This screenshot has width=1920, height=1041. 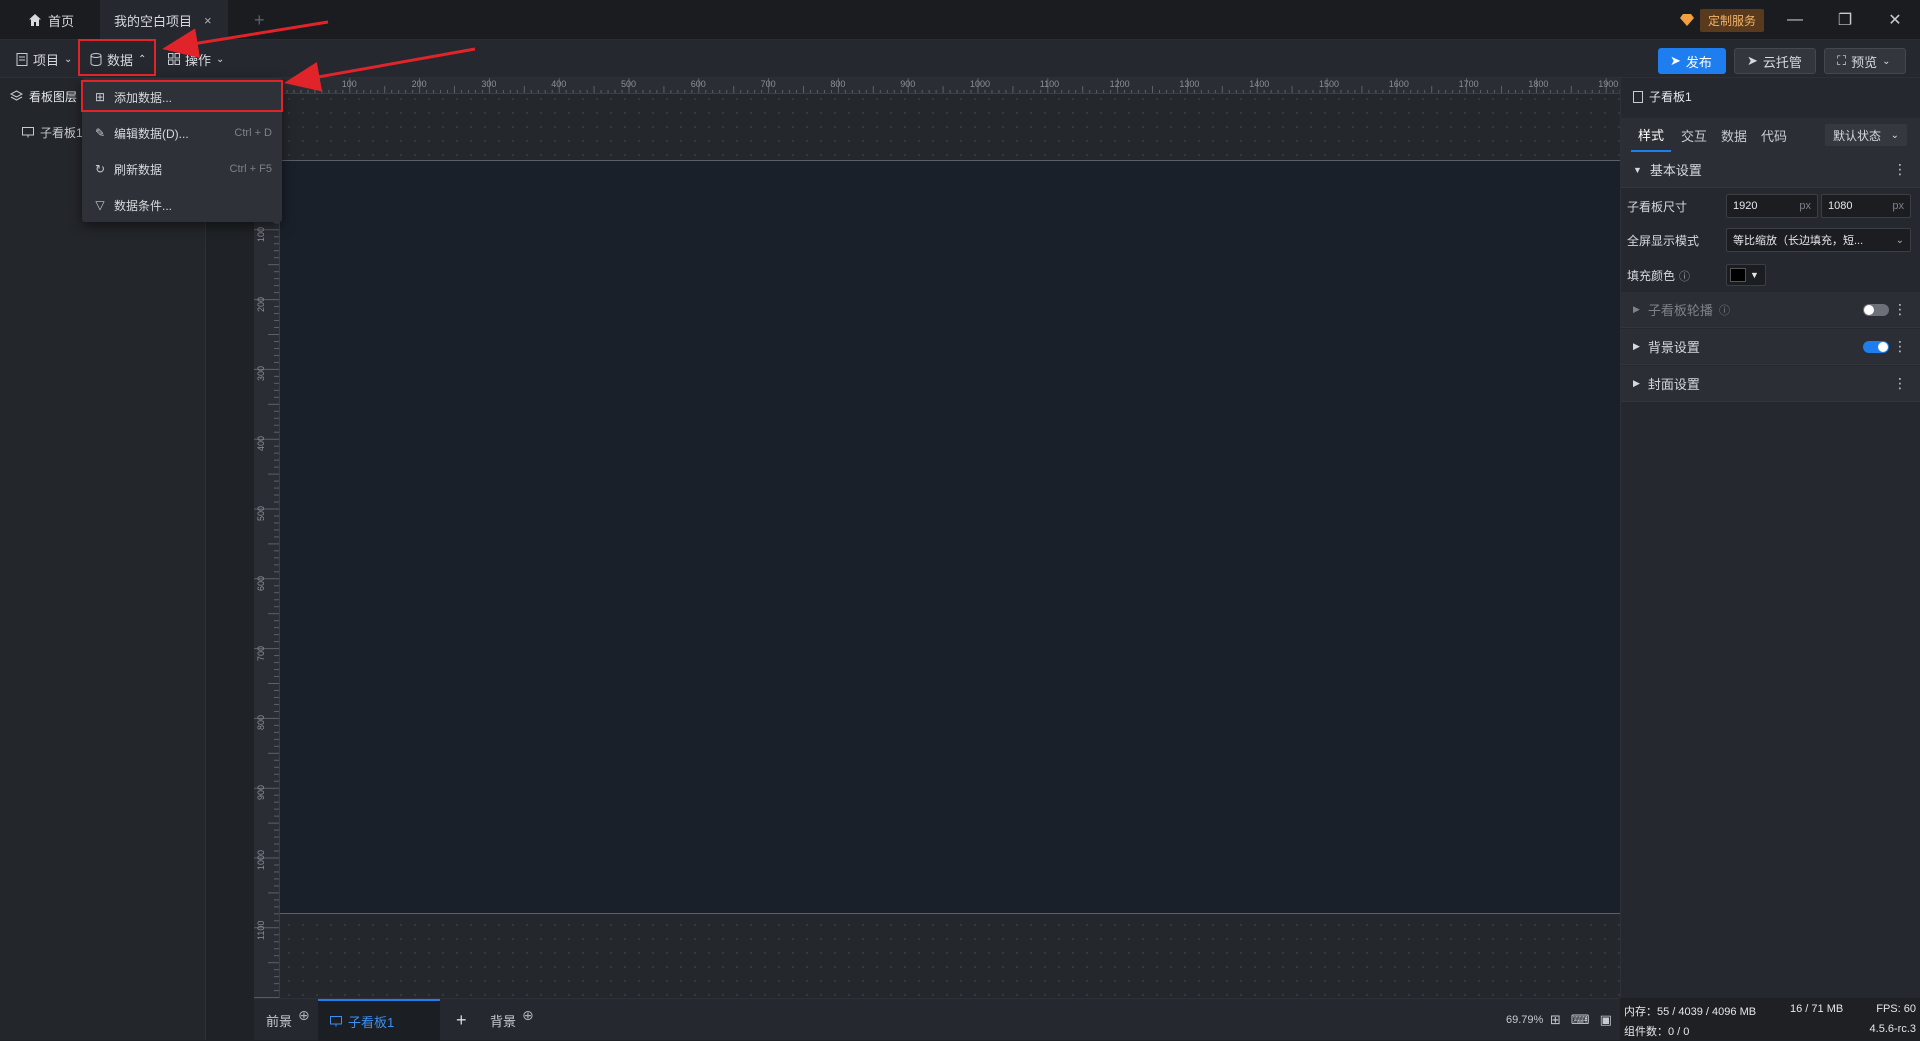 What do you see at coordinates (1680, 310) in the screenshot?
I see `section-title: 子看板轮播` at bounding box center [1680, 310].